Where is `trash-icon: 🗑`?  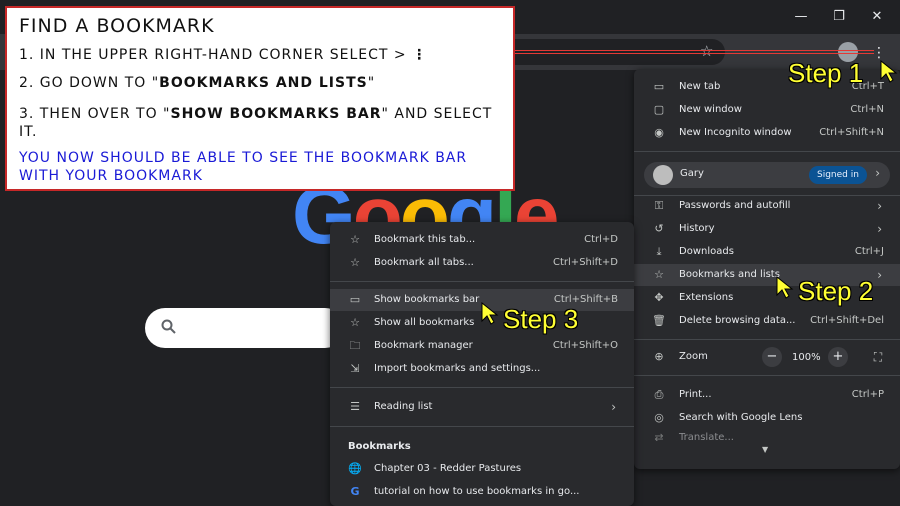 trash-icon: 🗑 is located at coordinates (659, 320).